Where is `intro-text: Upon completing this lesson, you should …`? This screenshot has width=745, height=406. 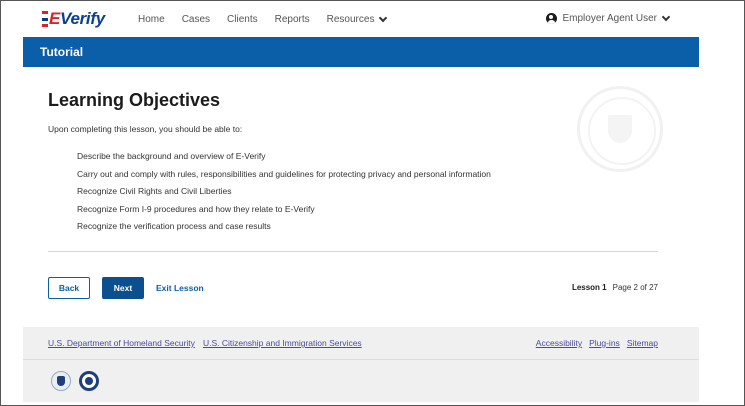 intro-text: Upon completing this lesson, you should … is located at coordinates (145, 129).